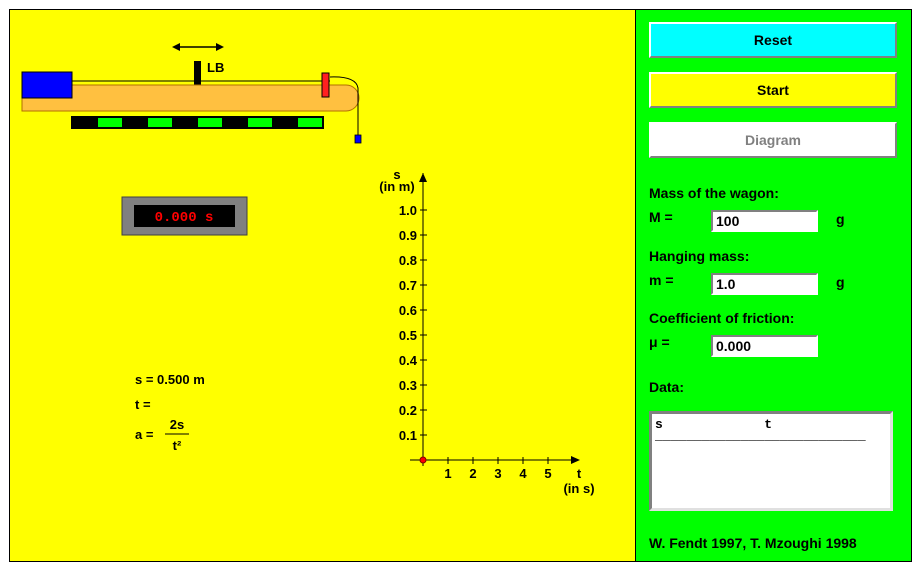 The image size is (922, 566). I want to click on y-tick-label: 0.3, so click(408, 385).